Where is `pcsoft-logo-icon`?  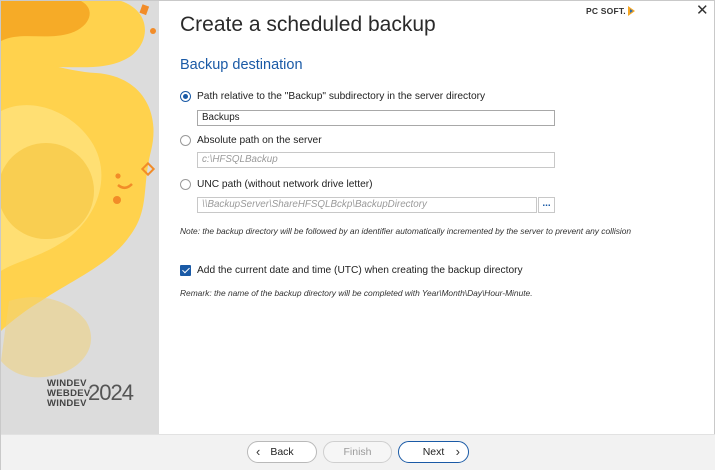
pcsoft-logo-icon is located at coordinates (631, 11).